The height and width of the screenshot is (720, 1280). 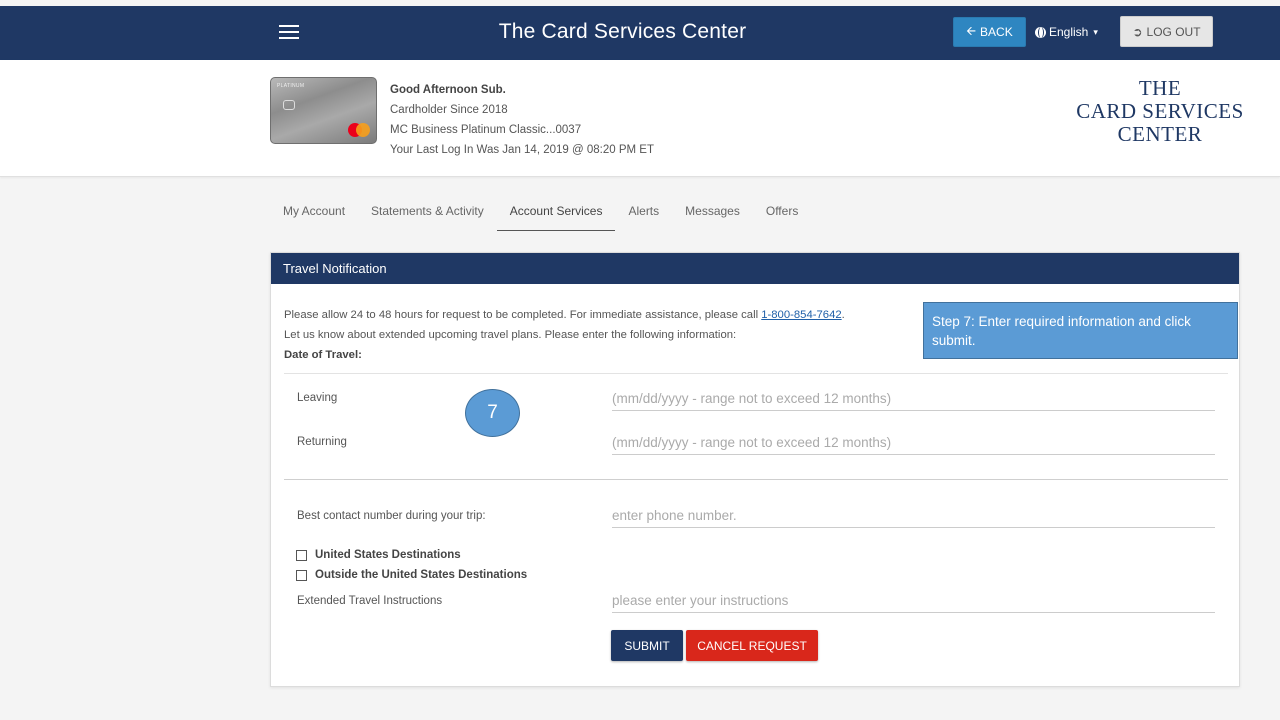 I want to click on contact-label: Best contact number during your trip:, so click(x=391, y=516).